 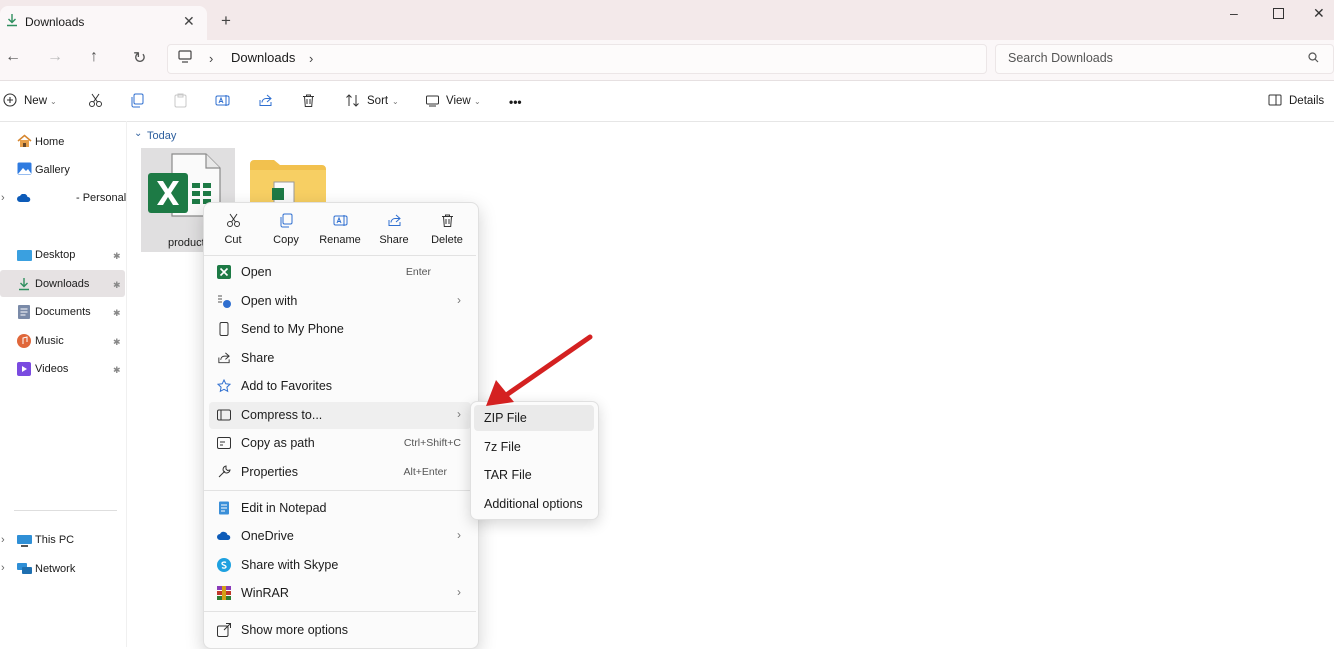 What do you see at coordinates (62, 284) in the screenshot?
I see `sidebar-item-downloads: Downloads` at bounding box center [62, 284].